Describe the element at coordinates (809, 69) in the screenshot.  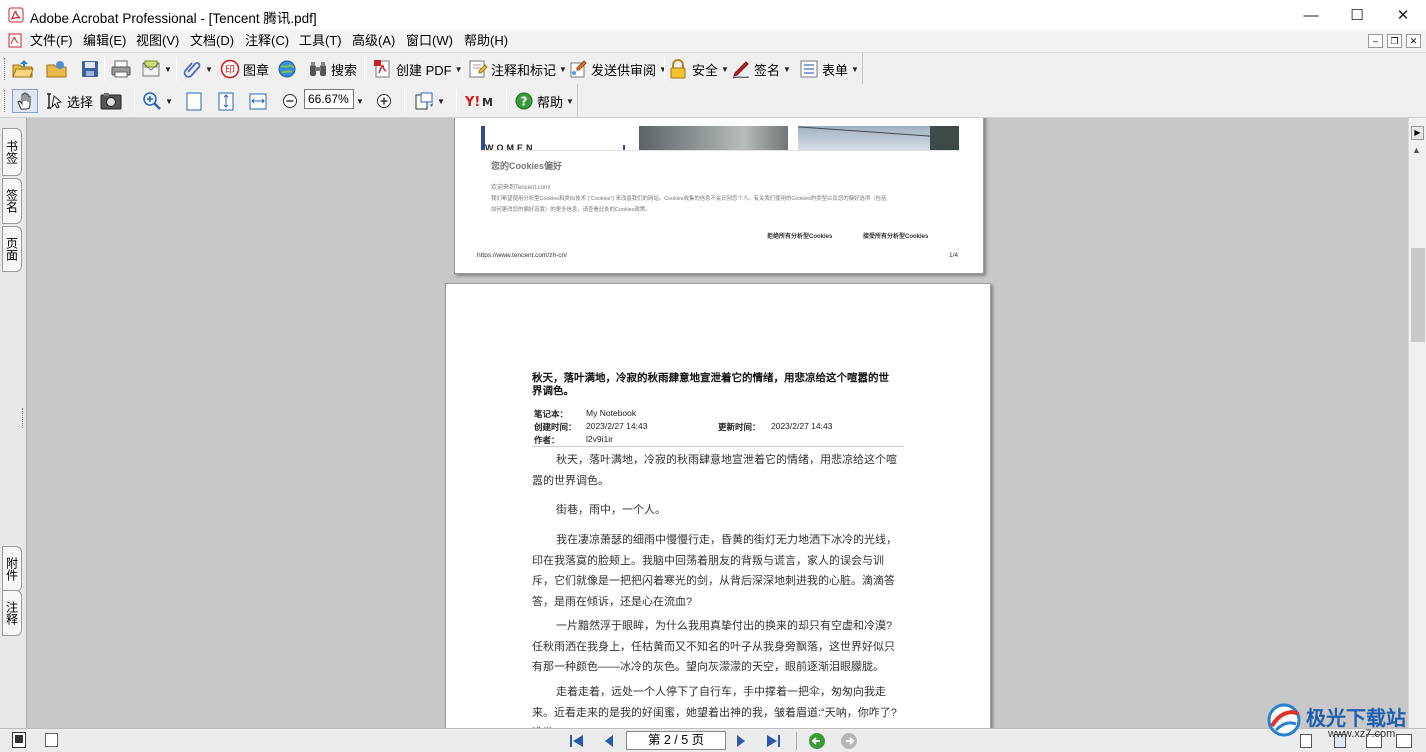
I see `form-icon` at that location.